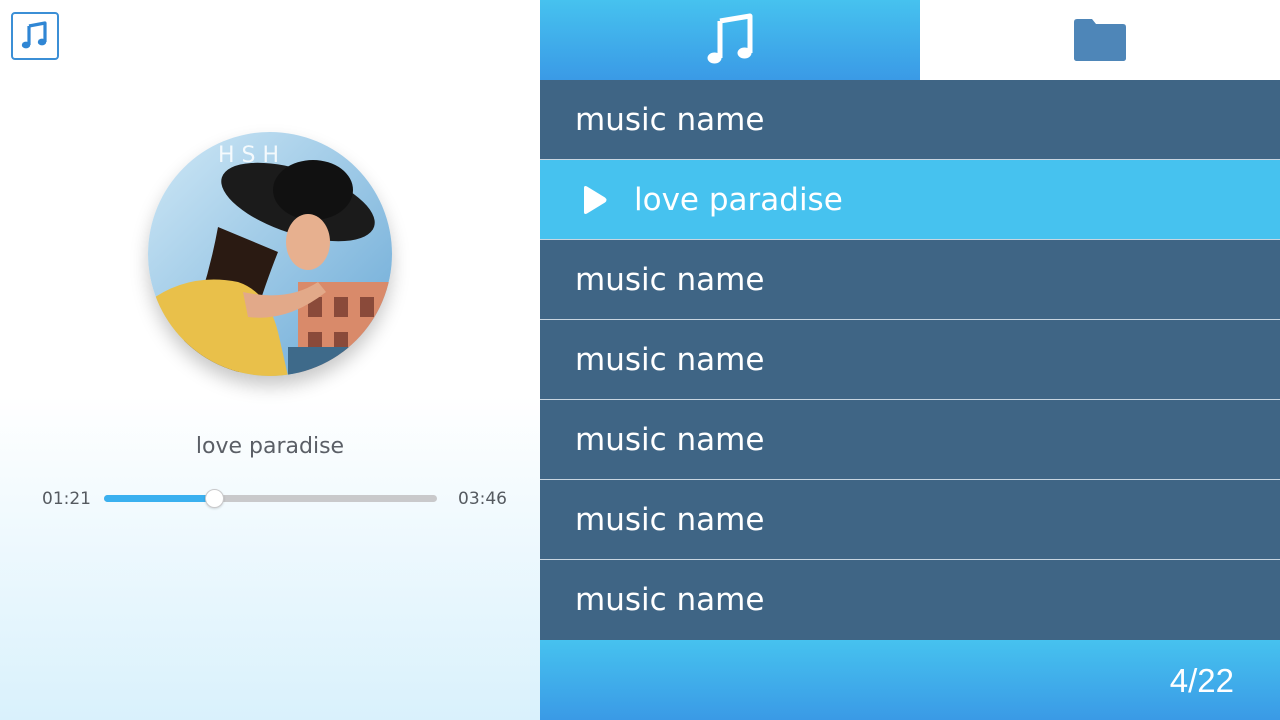 The height and width of the screenshot is (720, 1280). I want to click on app-music-icon, so click(35, 36).